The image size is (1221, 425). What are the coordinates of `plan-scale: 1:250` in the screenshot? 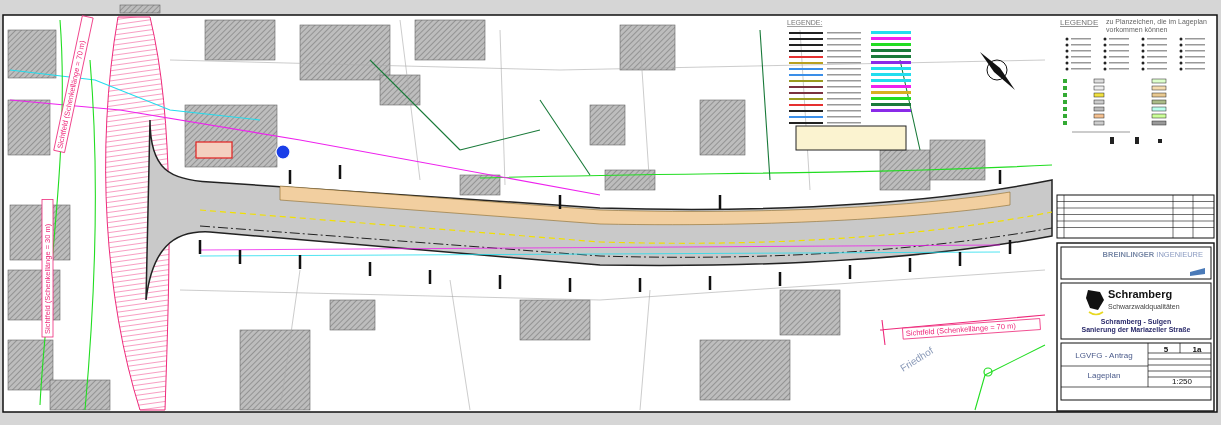 It's located at (1182, 381).